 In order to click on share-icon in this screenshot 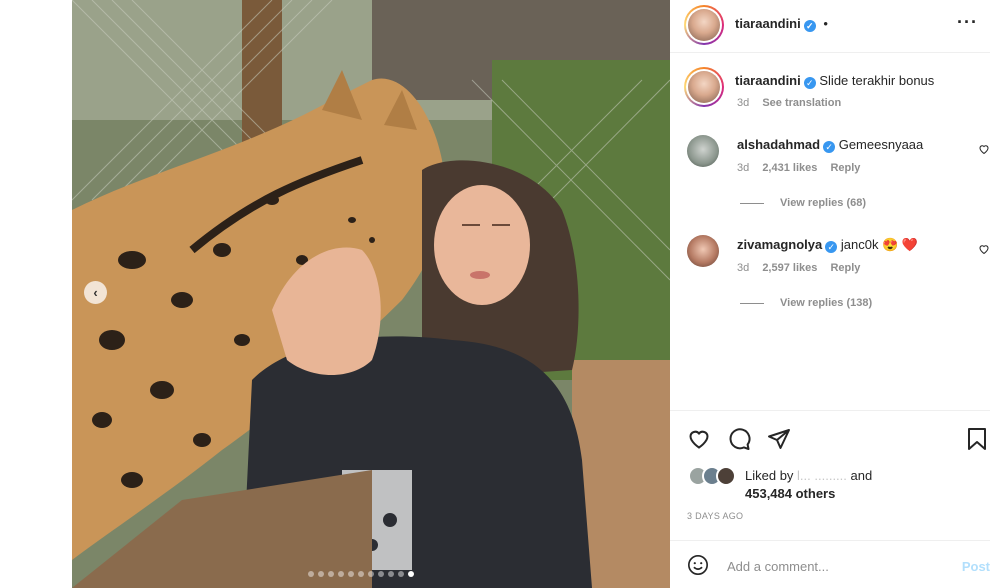, I will do `click(779, 439)`.